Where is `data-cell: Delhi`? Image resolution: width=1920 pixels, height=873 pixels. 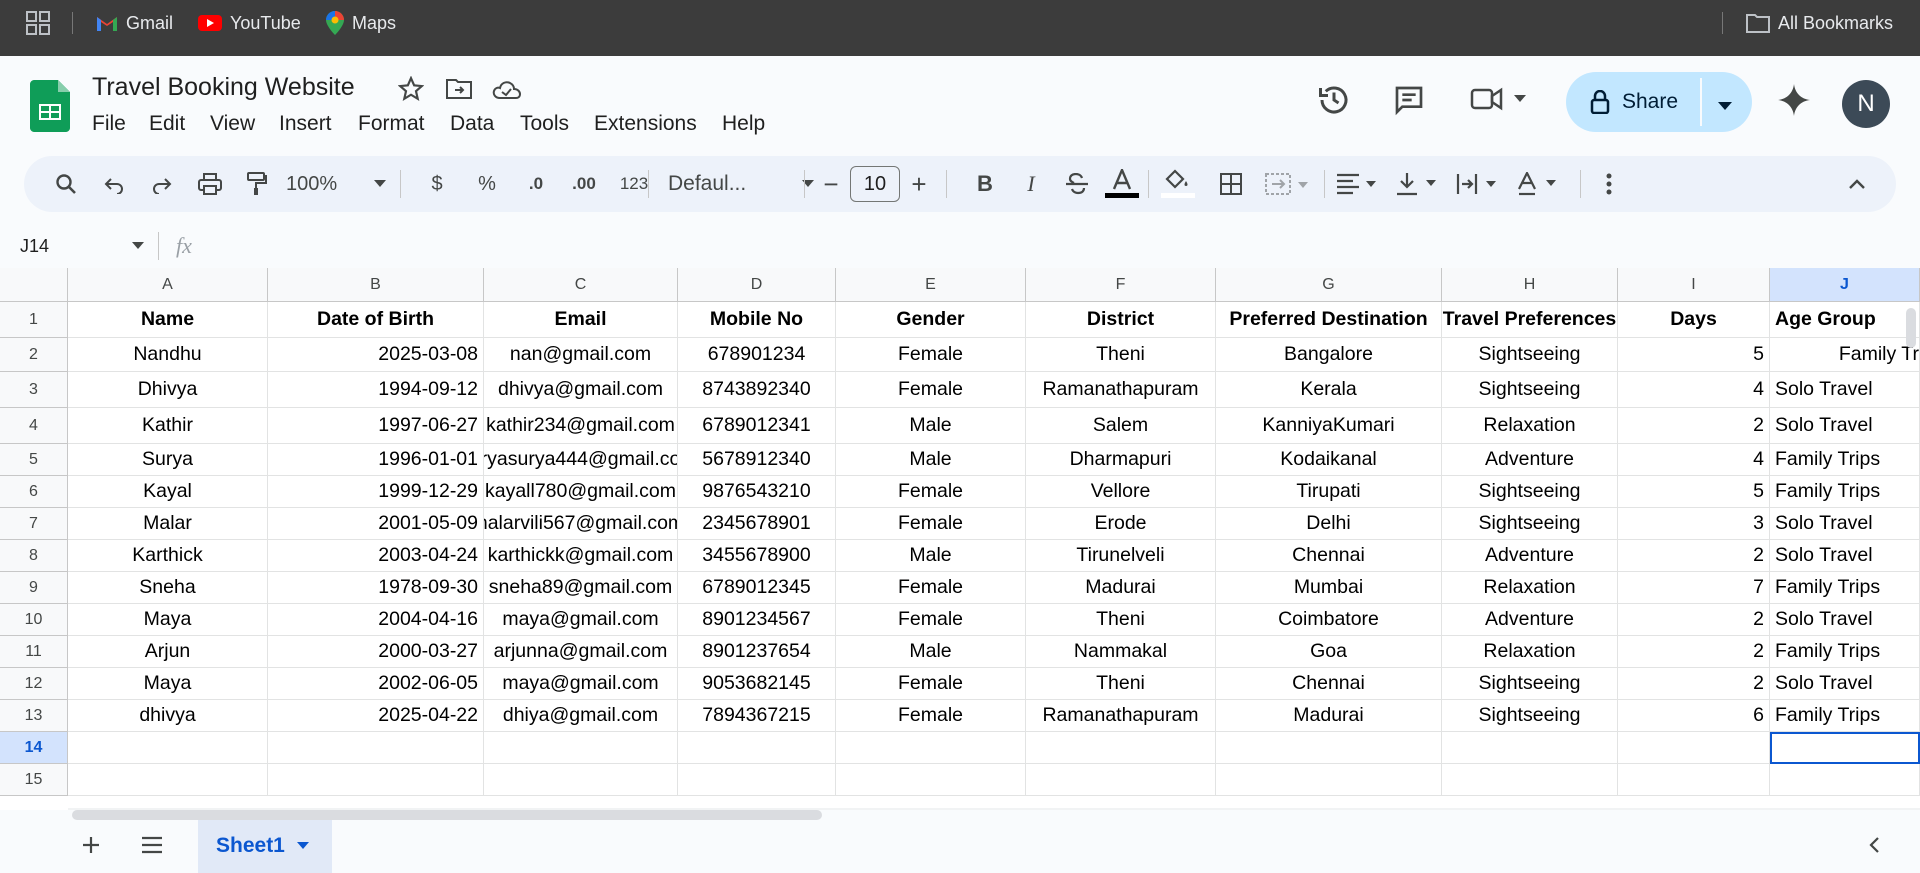
data-cell: Delhi is located at coordinates (1329, 524).